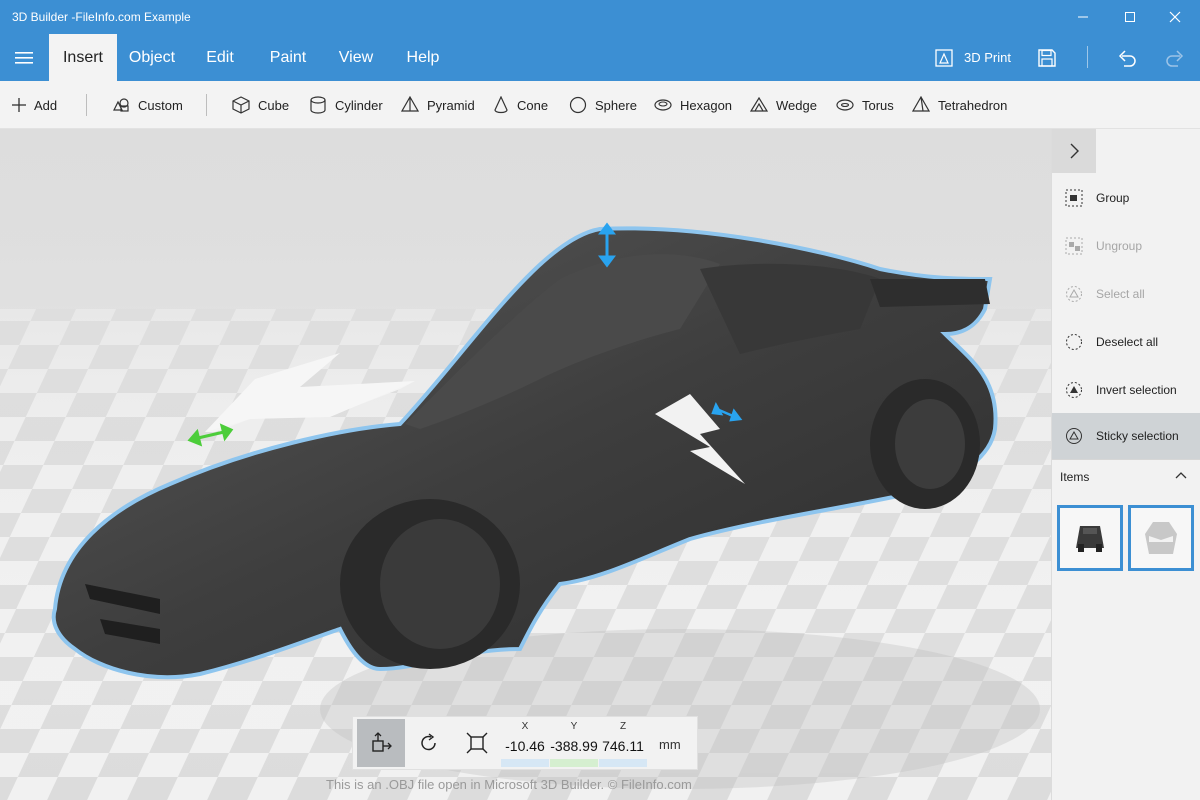  I want to click on cone-label: Cone, so click(533, 105).